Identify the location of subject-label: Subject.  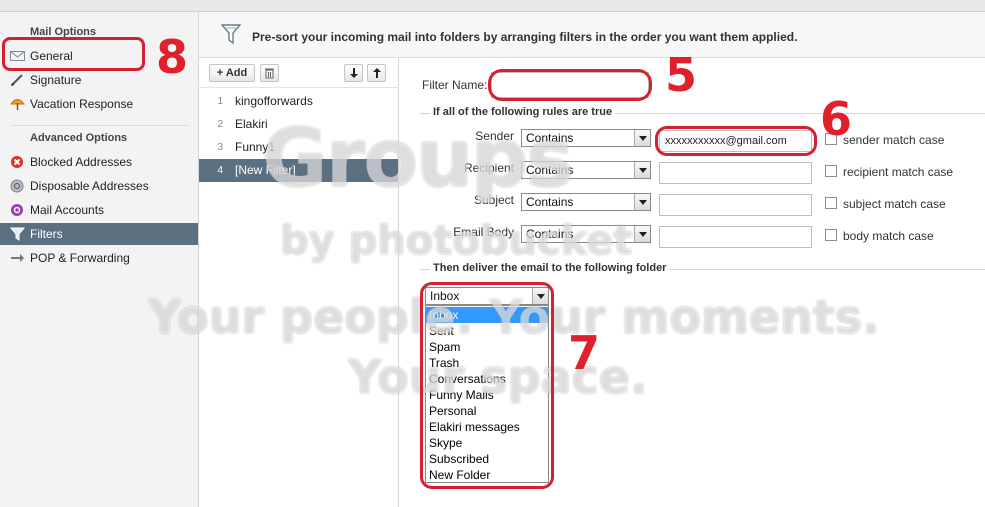
(493, 200).